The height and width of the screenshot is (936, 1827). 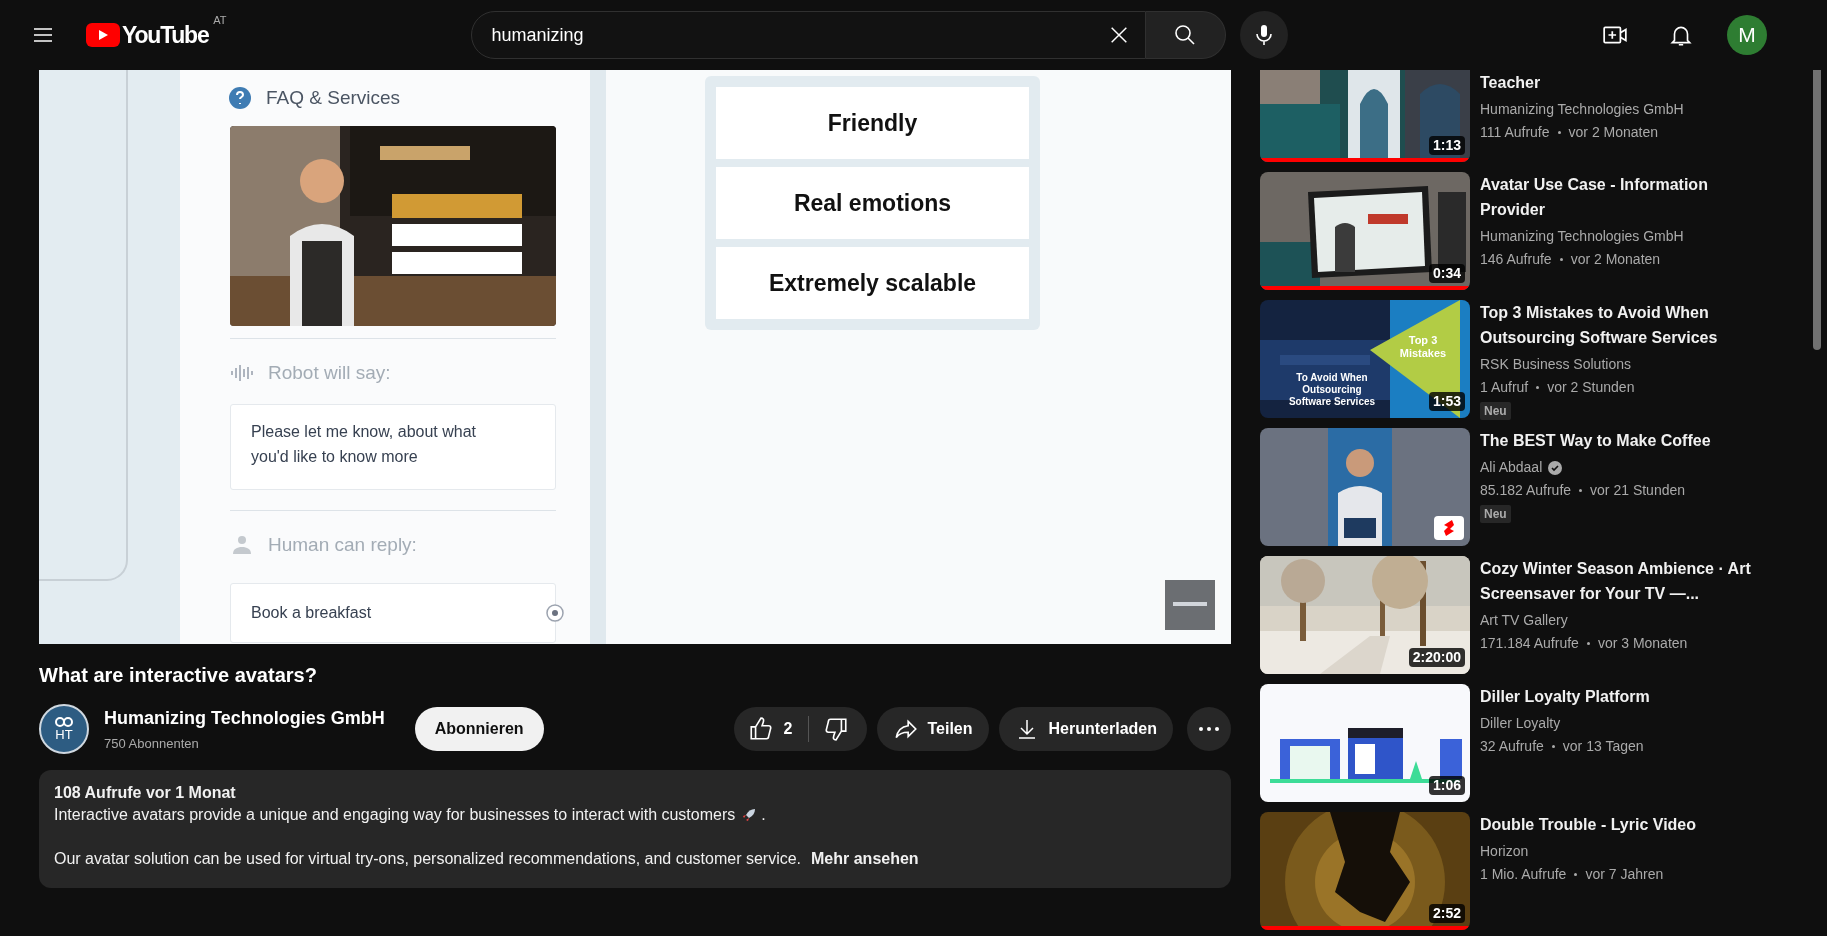 What do you see at coordinates (749, 815) in the screenshot?
I see `rocket-icon` at bounding box center [749, 815].